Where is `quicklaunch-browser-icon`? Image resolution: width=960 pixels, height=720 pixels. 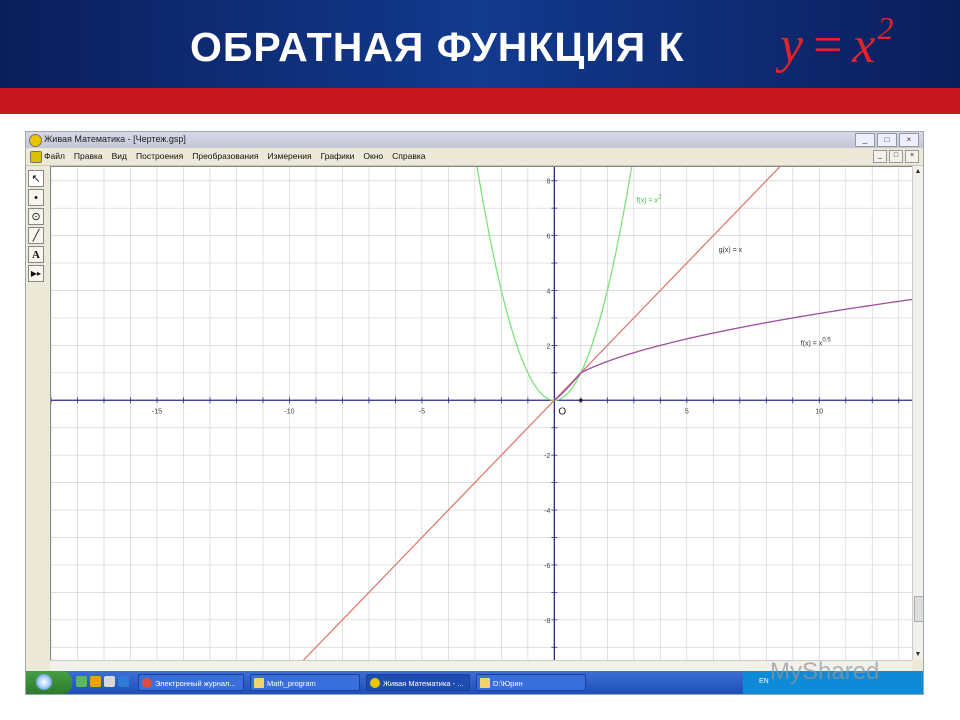
quicklaunch-browser-icon is located at coordinates (81, 681).